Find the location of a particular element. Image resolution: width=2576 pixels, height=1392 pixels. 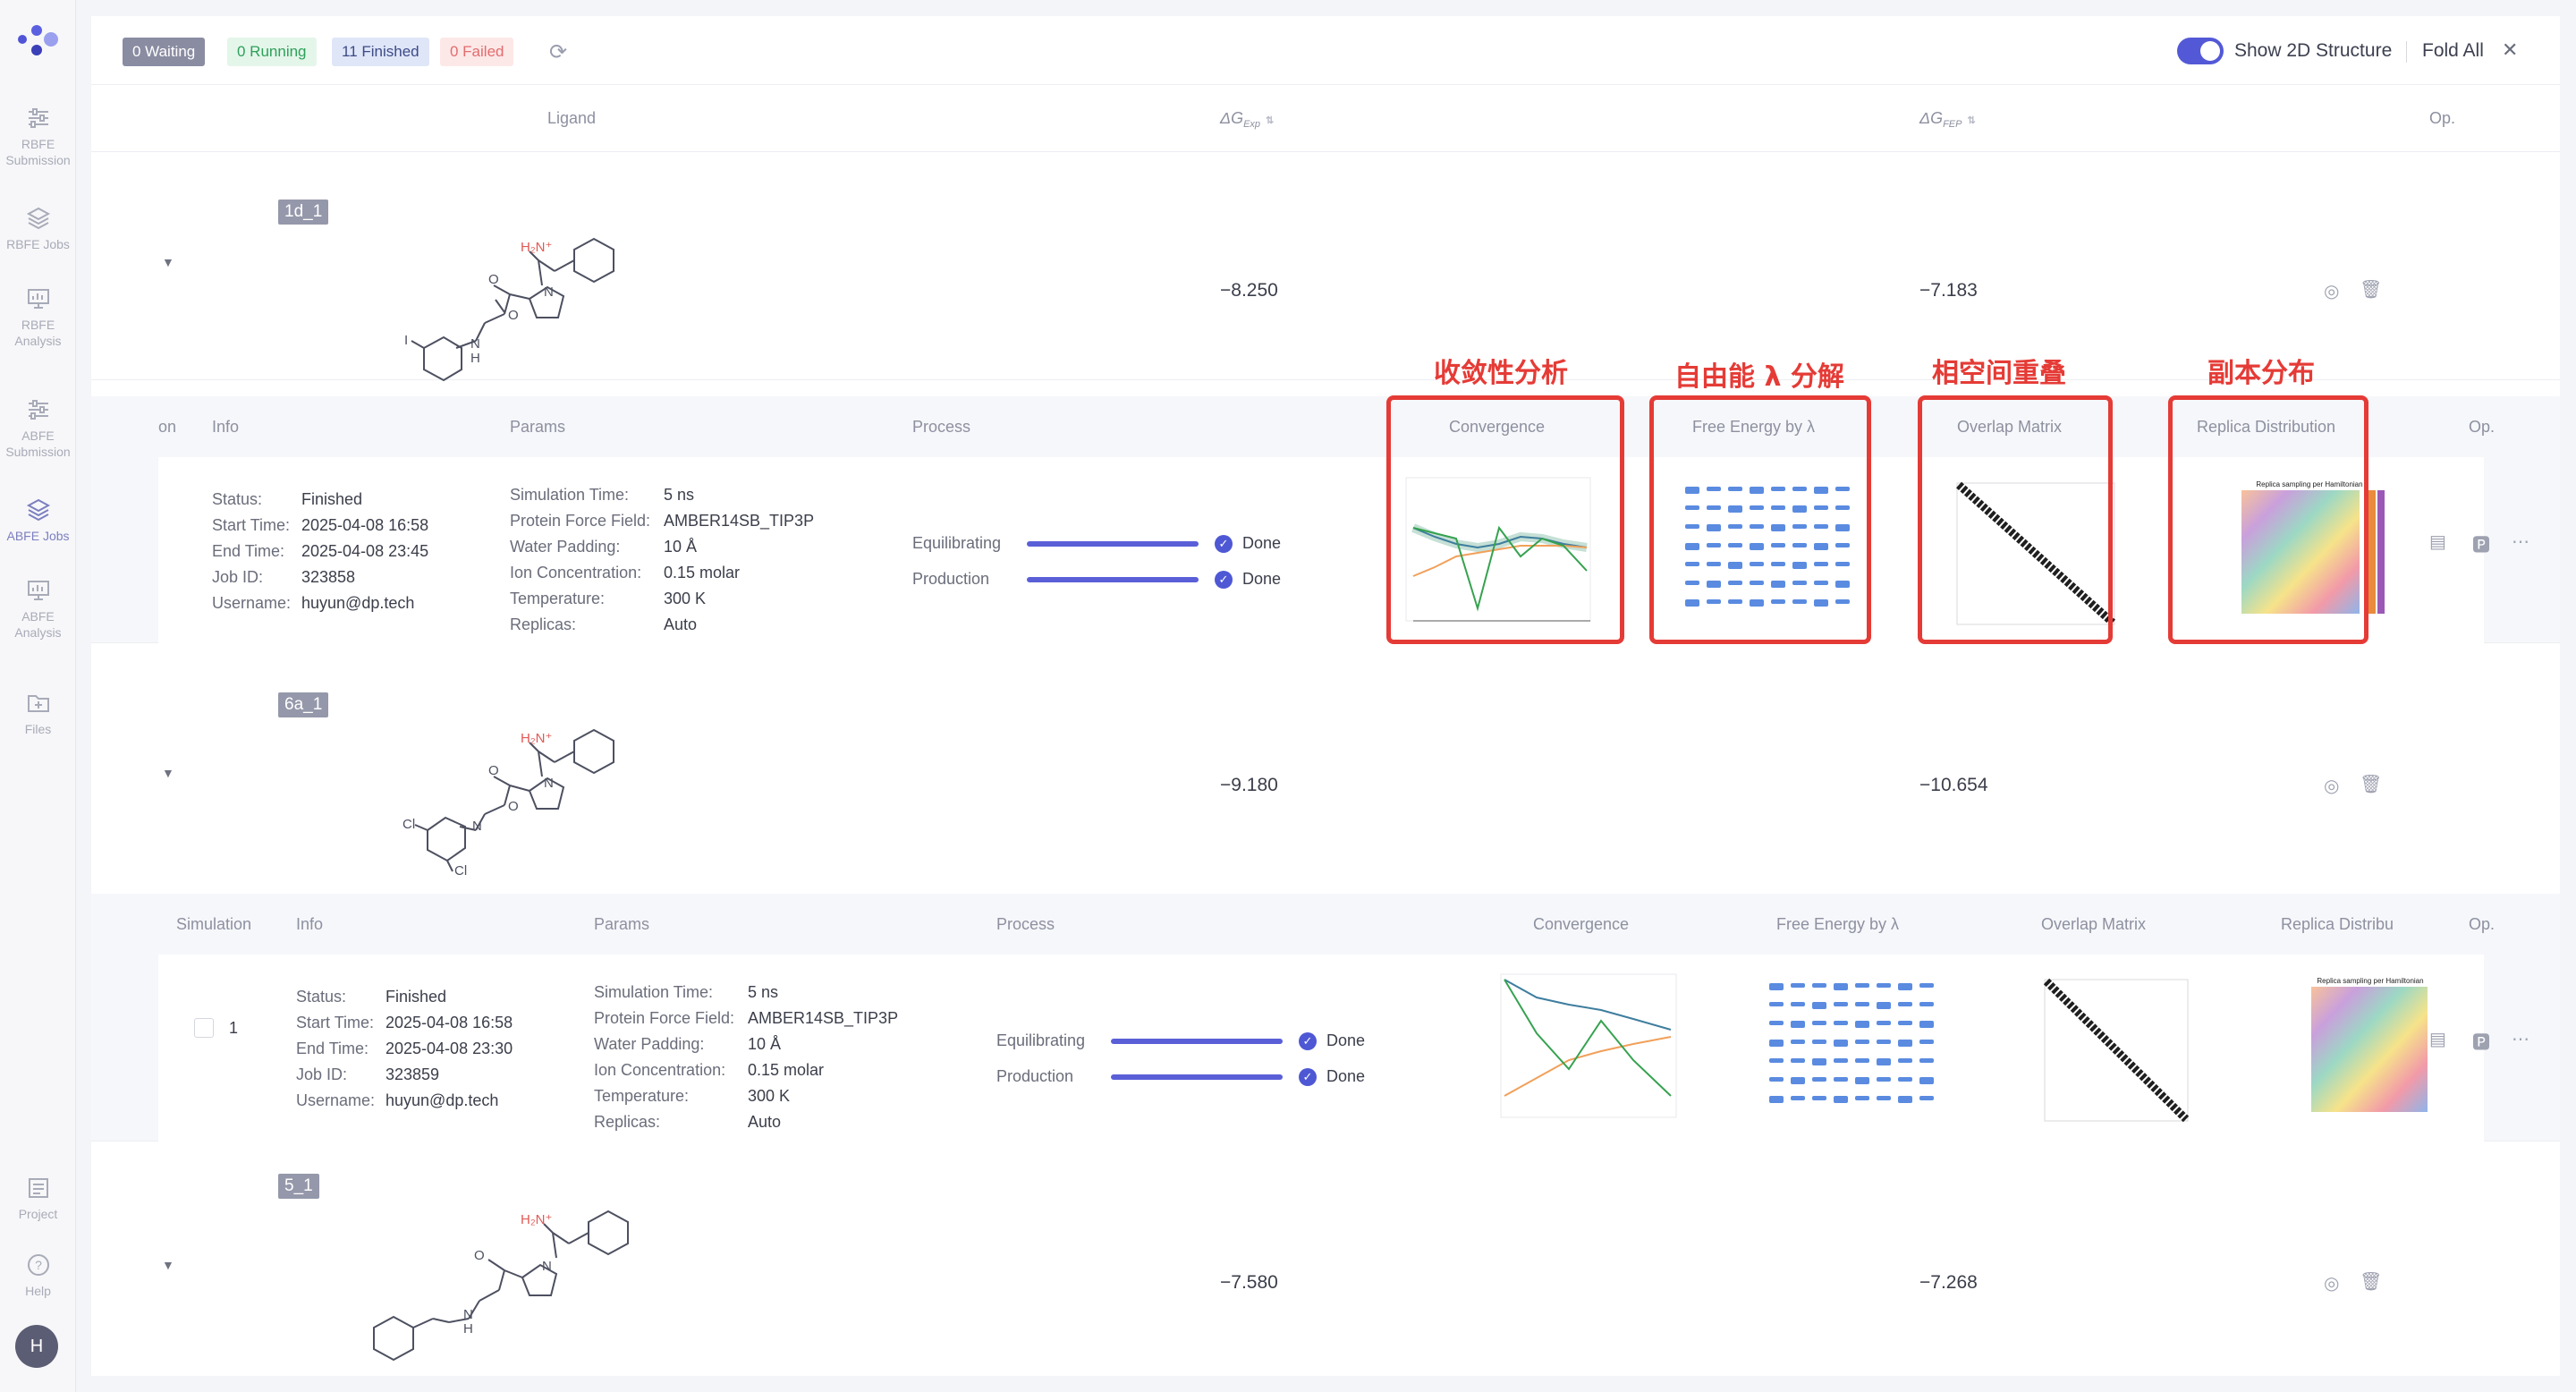

avatar: H is located at coordinates (36, 1346).